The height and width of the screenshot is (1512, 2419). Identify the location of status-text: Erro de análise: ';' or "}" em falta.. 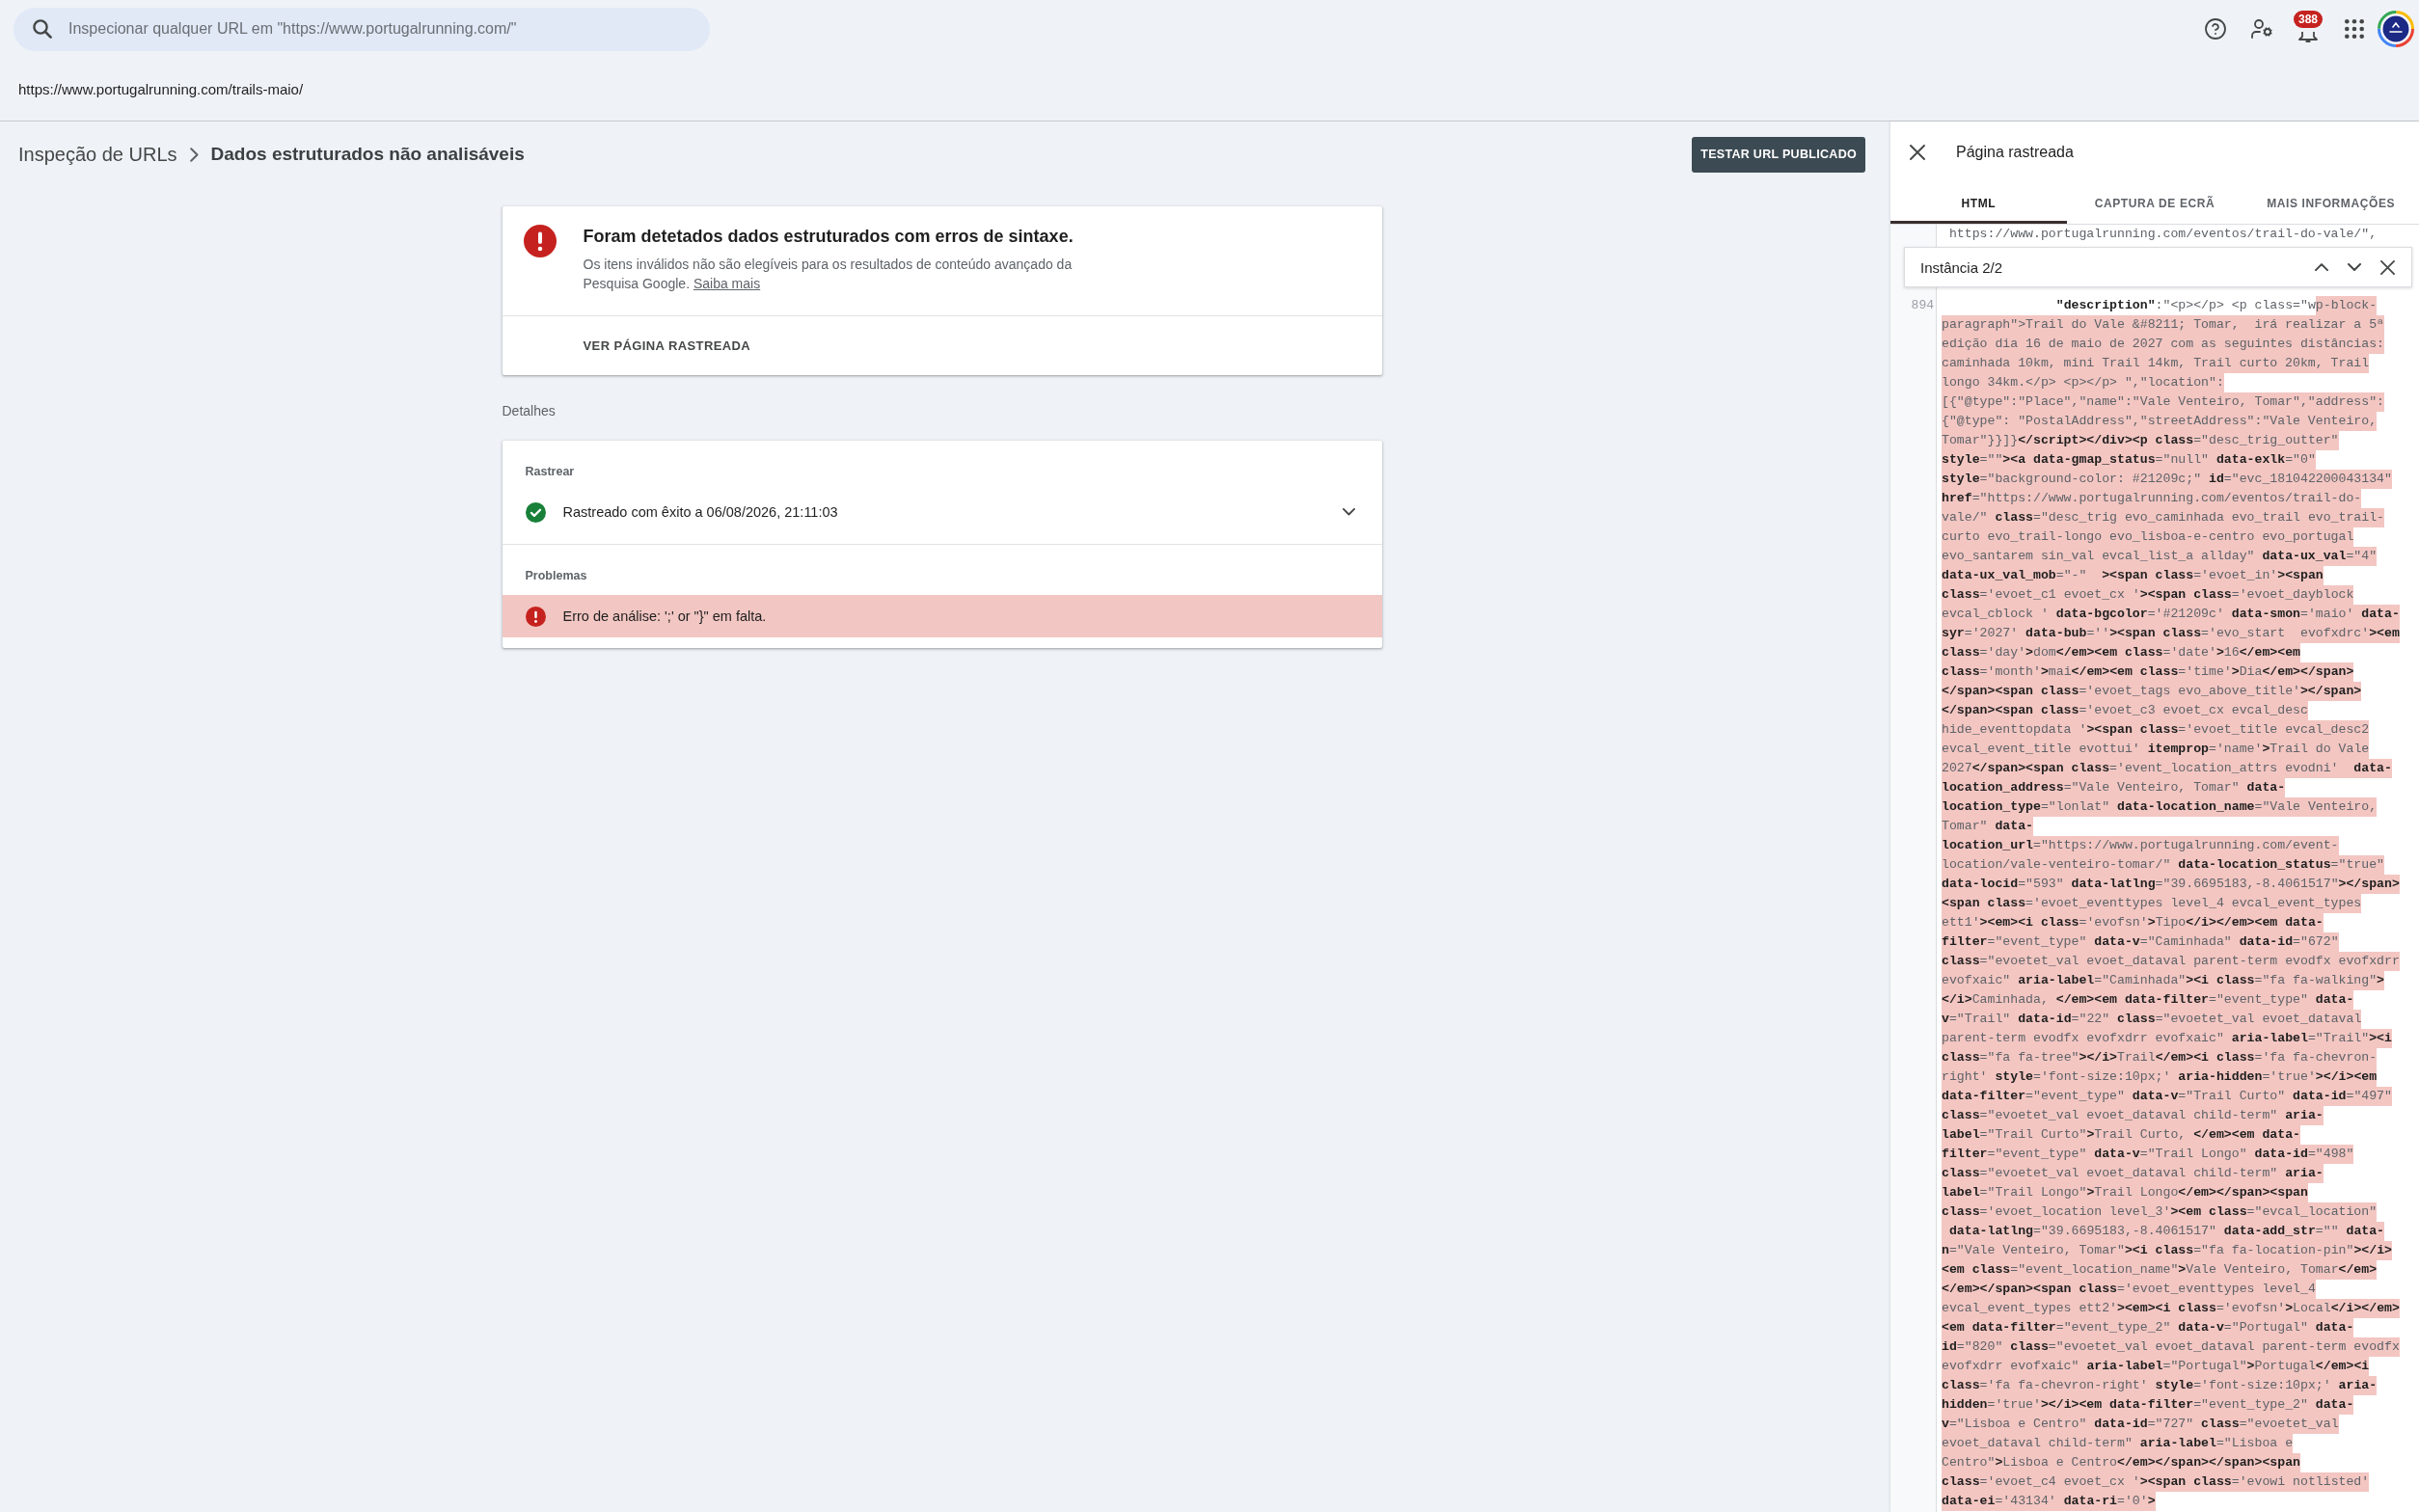
(664, 616).